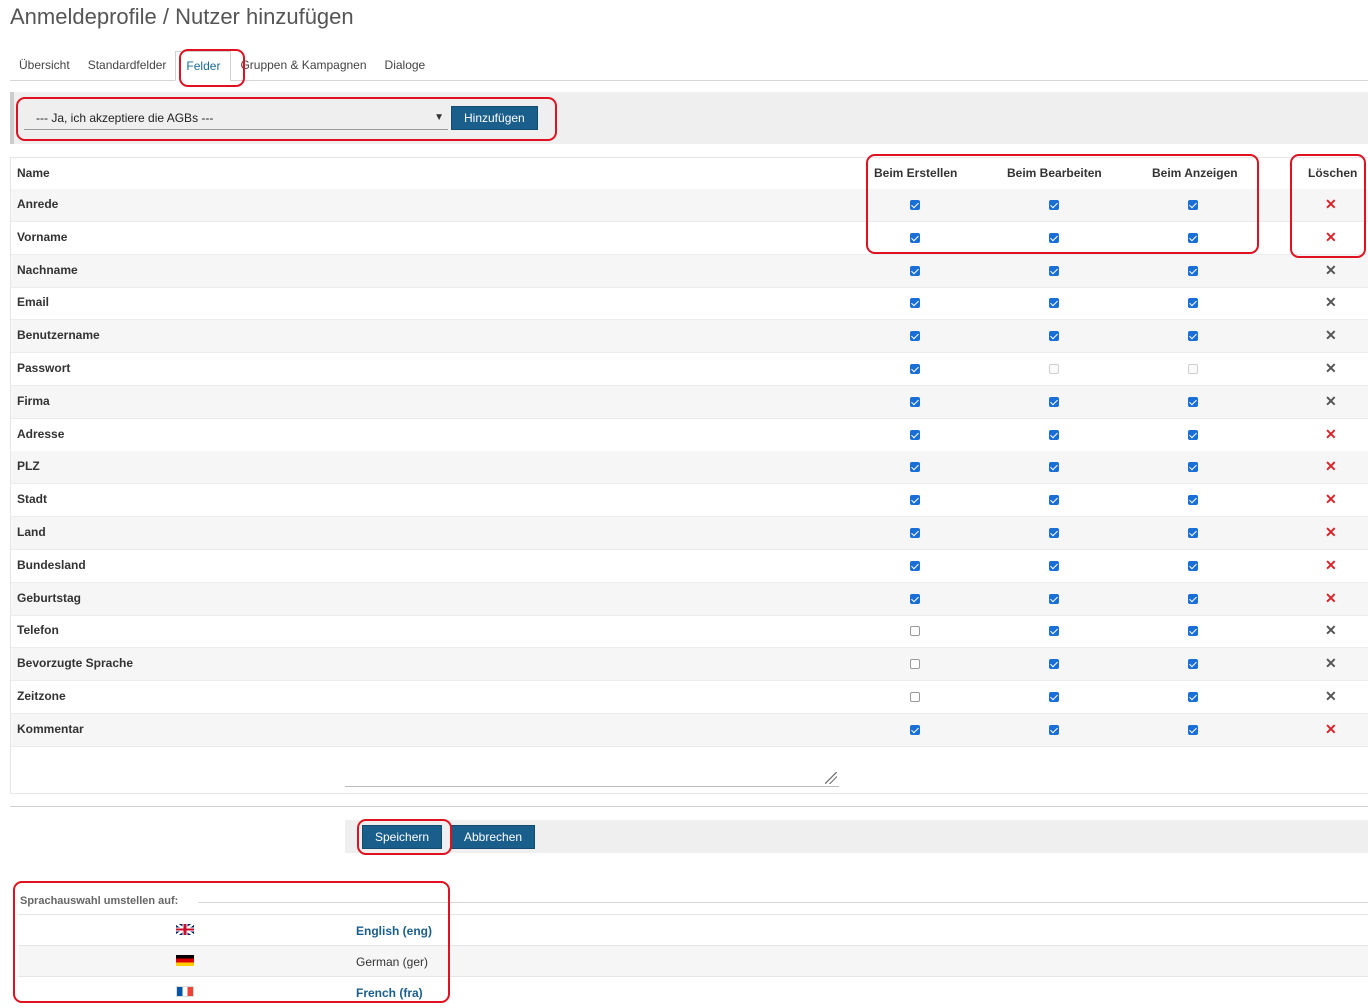  I want to click on language-option: English (eng), so click(693, 930).